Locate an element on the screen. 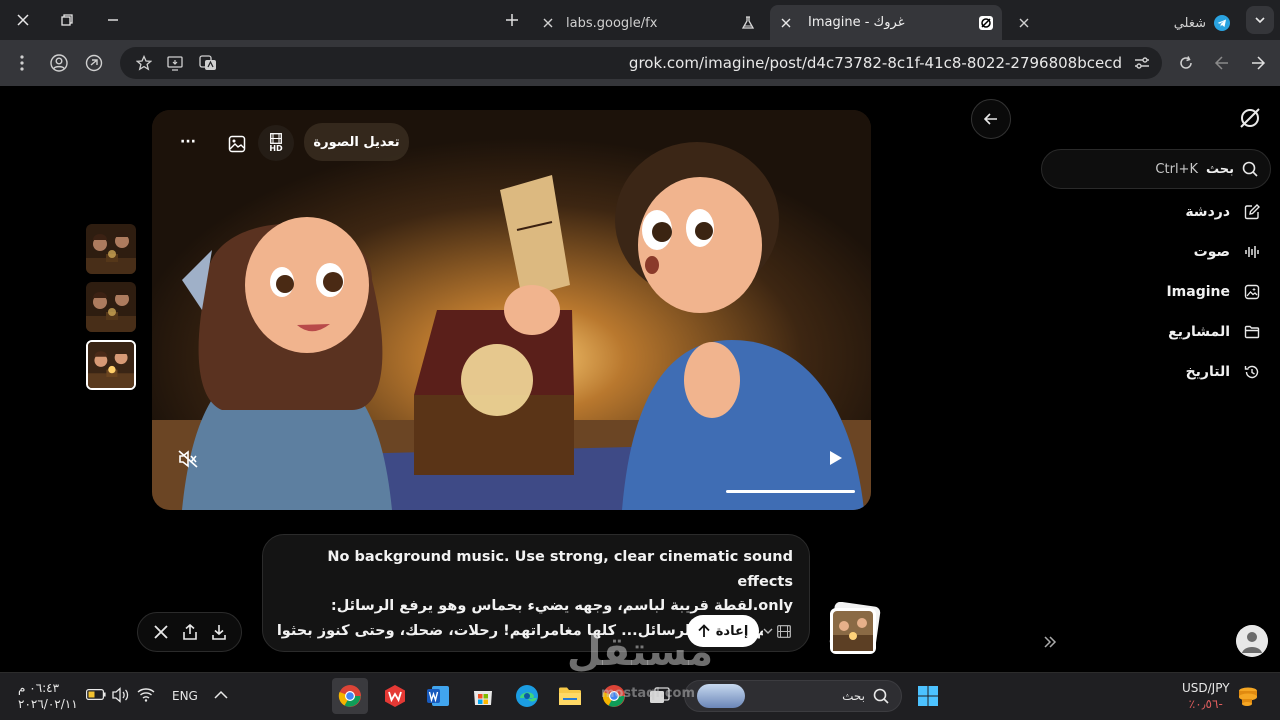  reload-icon is located at coordinates (1186, 63).